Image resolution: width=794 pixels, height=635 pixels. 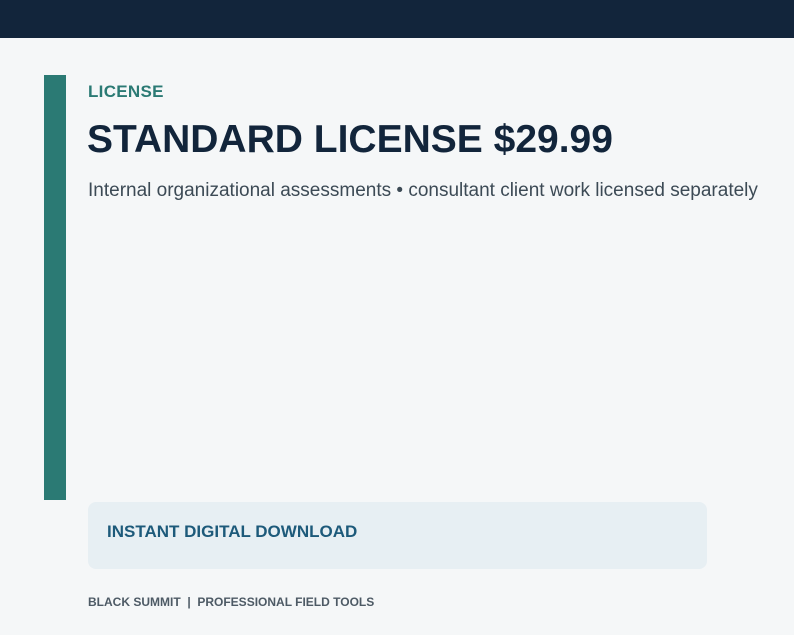 What do you see at coordinates (126, 91) in the screenshot?
I see `section-eyebrow: LICENSE` at bounding box center [126, 91].